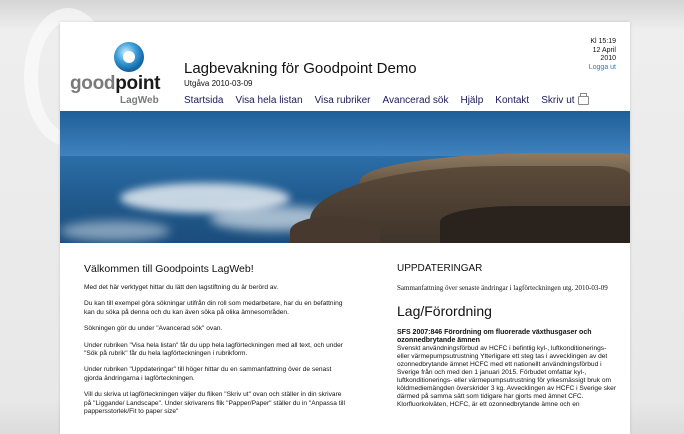  What do you see at coordinates (203, 100) in the screenshot?
I see `nav-startsida: Startsida` at bounding box center [203, 100].